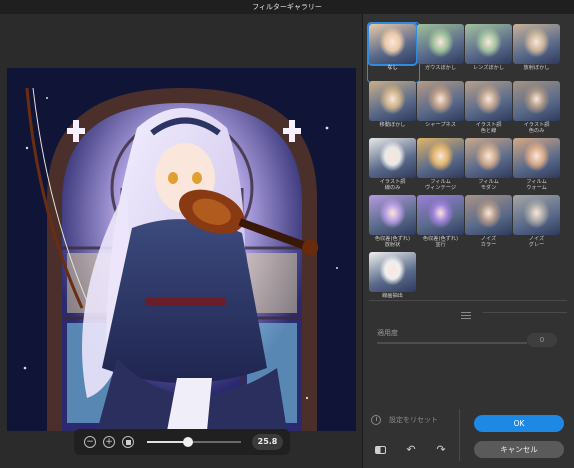 This screenshot has width=574, height=468. I want to click on filter-item: 色収差(色ずれ) 並行, so click(440, 222).